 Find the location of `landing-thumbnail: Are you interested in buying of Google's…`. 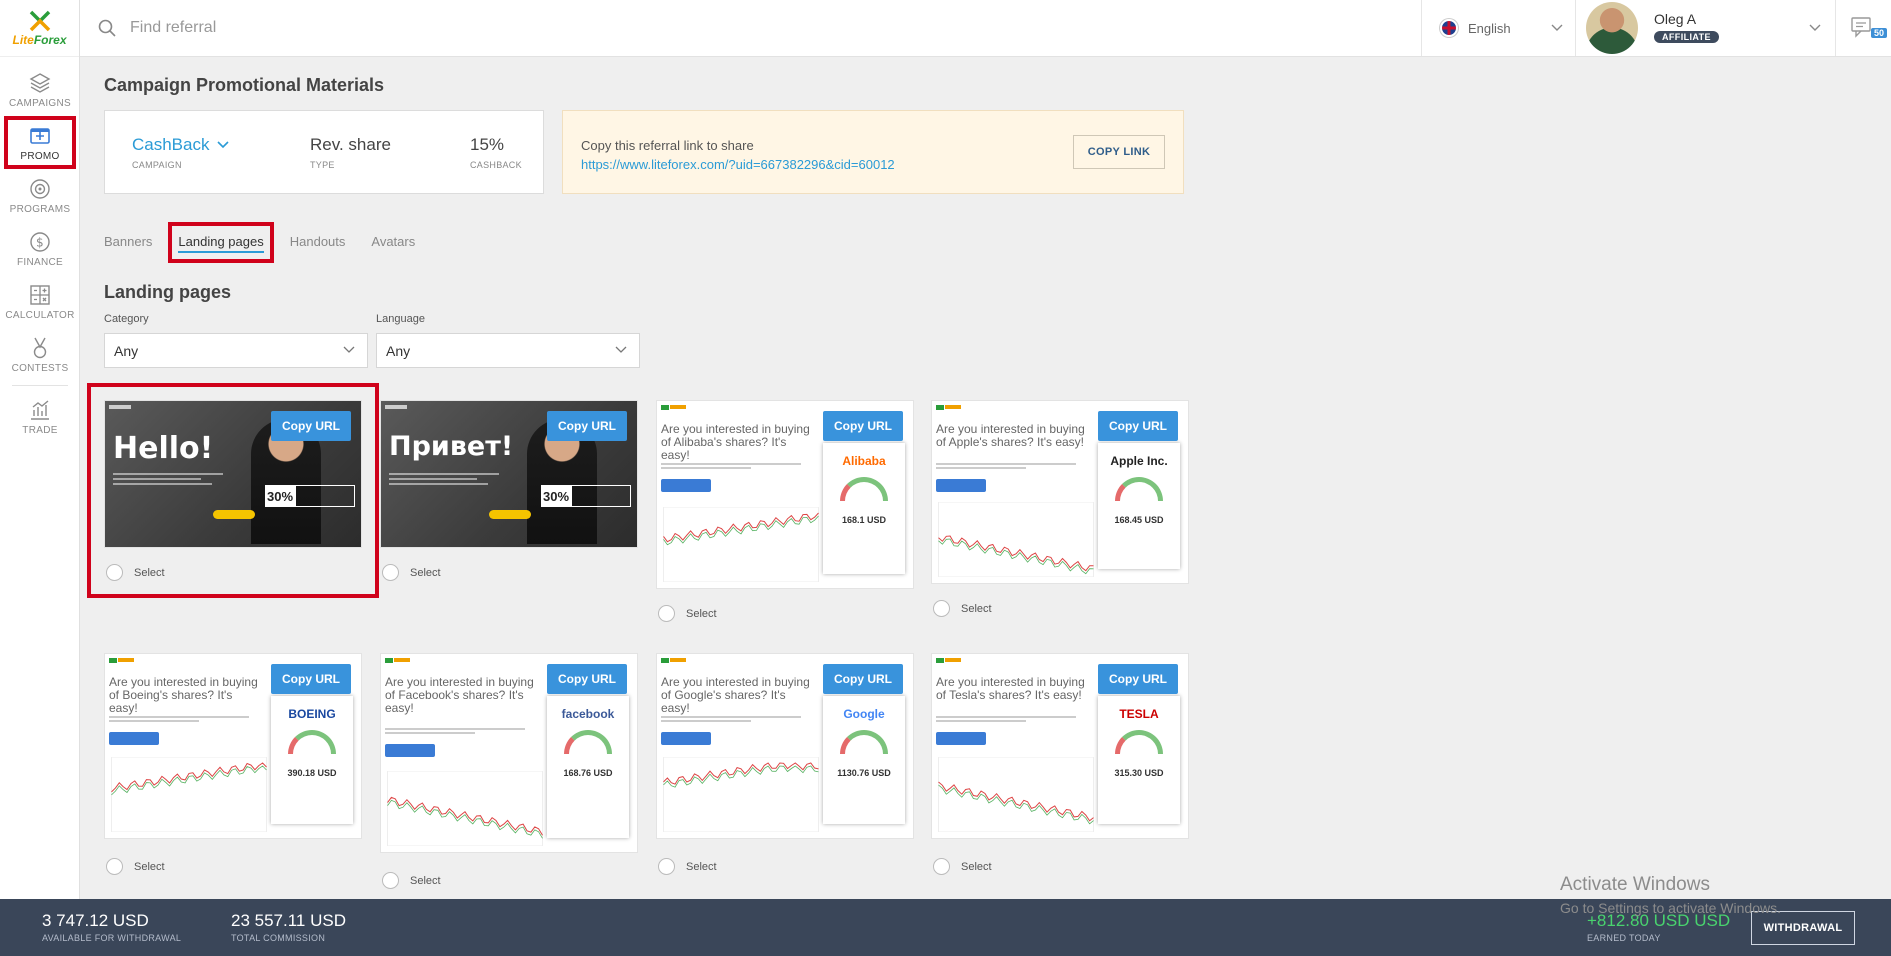

landing-thumbnail: Are you interested in buying of Google's… is located at coordinates (785, 746).